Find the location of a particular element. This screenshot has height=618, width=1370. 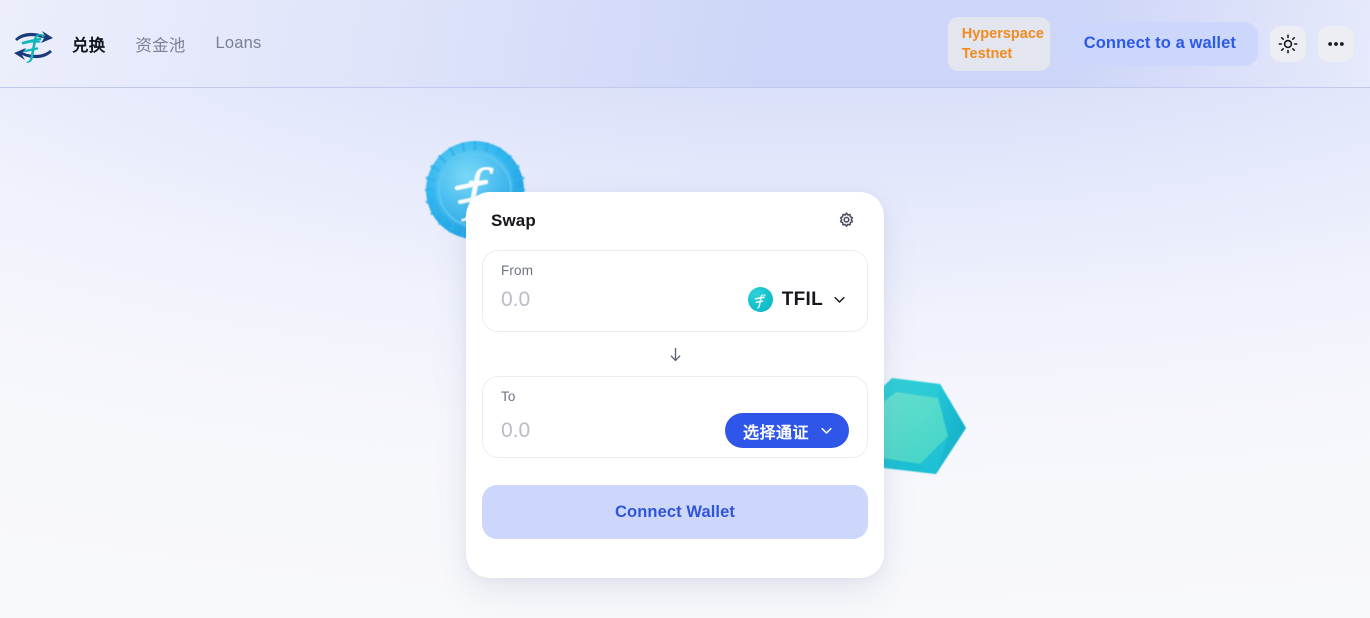

swap-to-field: To 选择通证 is located at coordinates (675, 417).